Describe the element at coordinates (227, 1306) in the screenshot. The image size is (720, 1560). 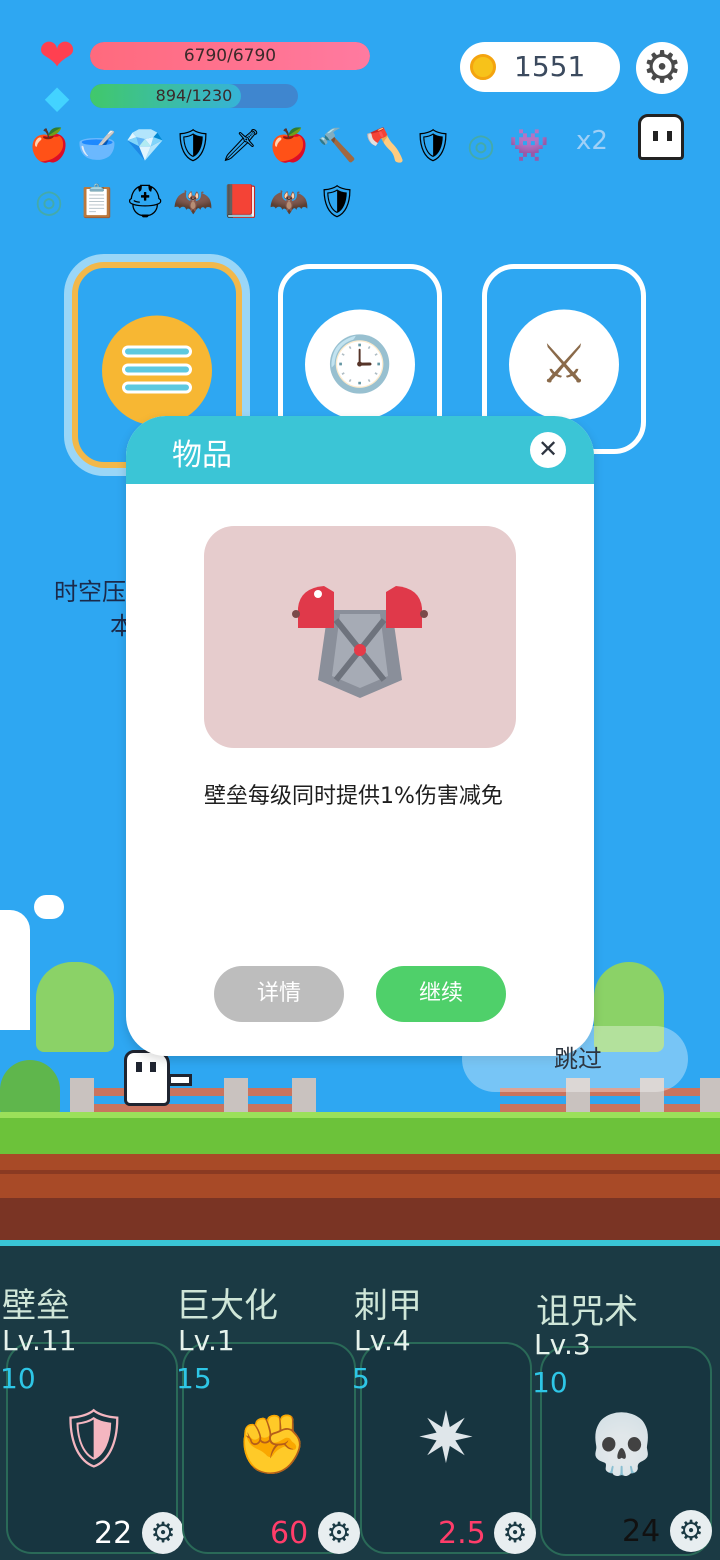
I see `skill-name: 巨大化` at that location.